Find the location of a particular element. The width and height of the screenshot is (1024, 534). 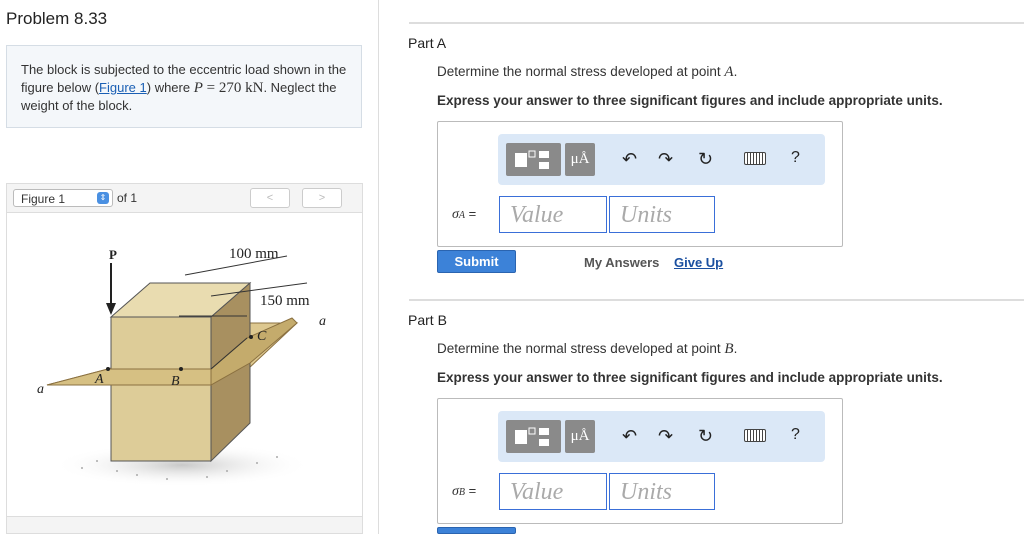

figure-navigation: Figure 1 ⇕ of 1 < > is located at coordinates (184, 198).